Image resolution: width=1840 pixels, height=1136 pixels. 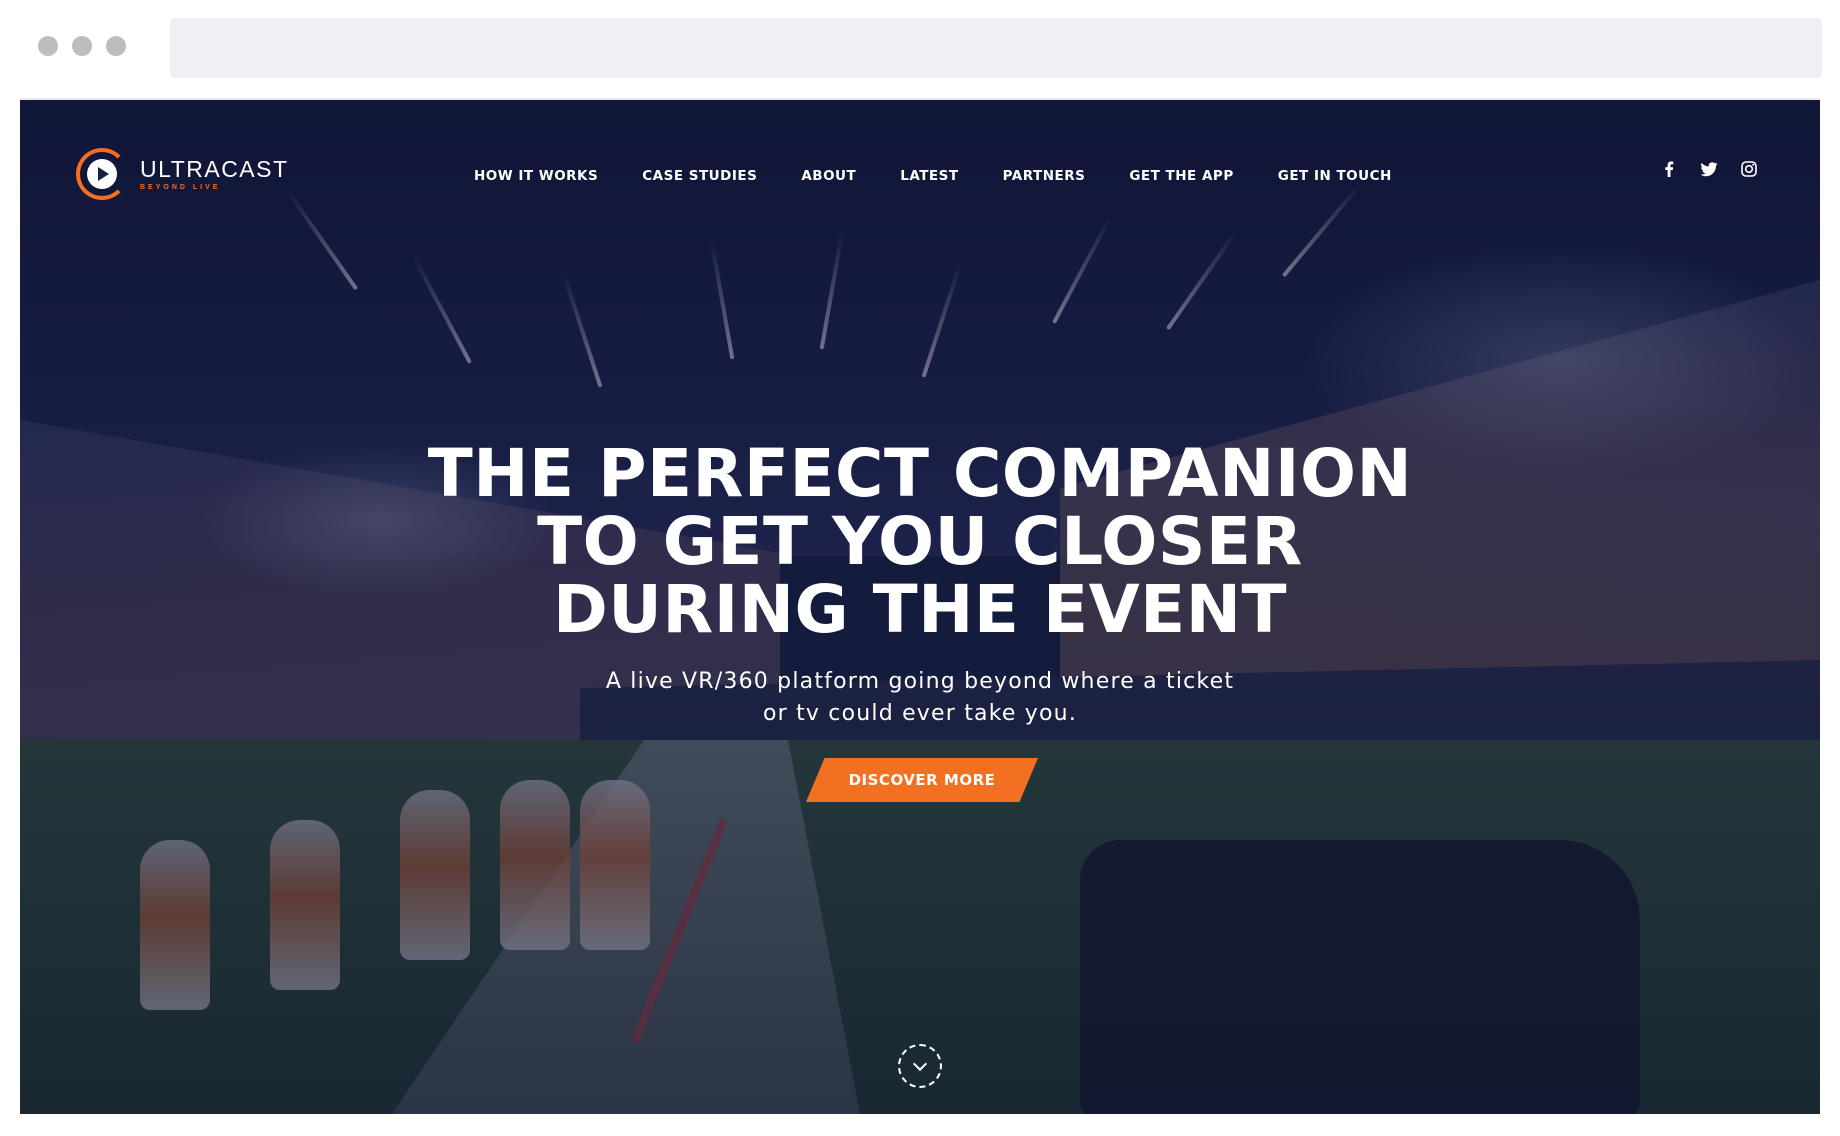 What do you see at coordinates (699, 176) in the screenshot?
I see `nav-item-case-studies: CASE STUDIES` at bounding box center [699, 176].